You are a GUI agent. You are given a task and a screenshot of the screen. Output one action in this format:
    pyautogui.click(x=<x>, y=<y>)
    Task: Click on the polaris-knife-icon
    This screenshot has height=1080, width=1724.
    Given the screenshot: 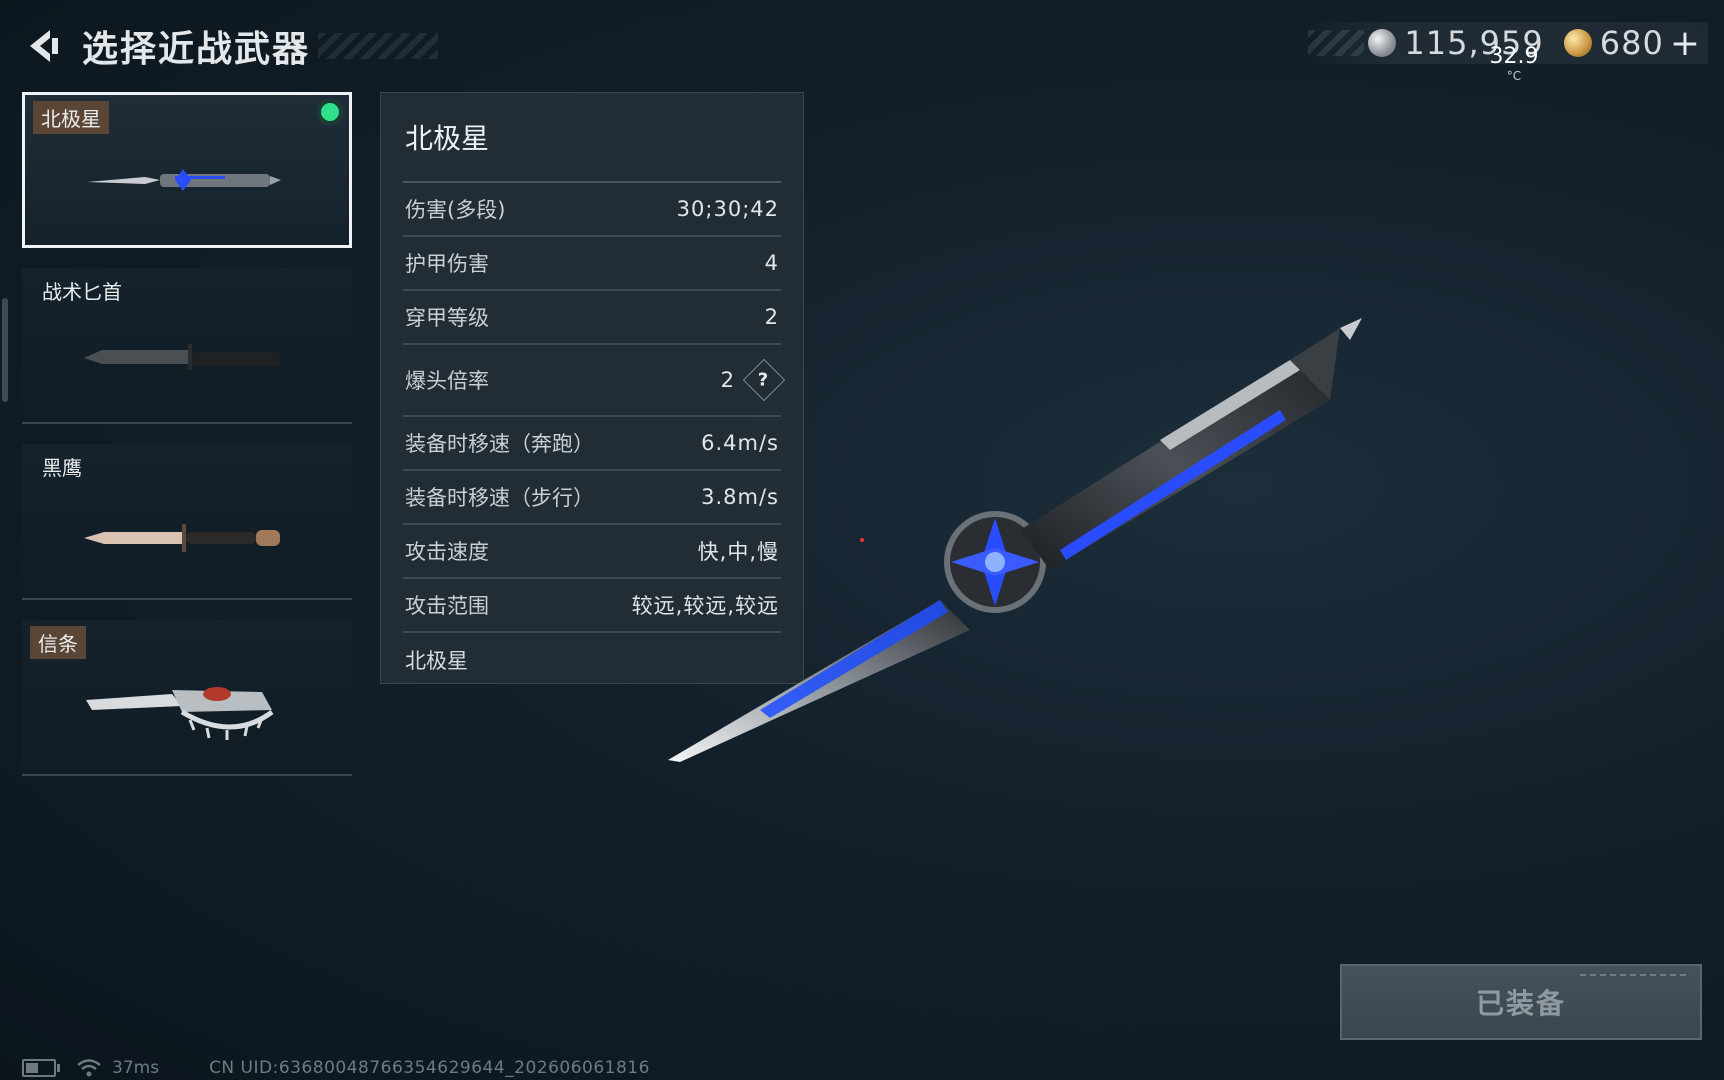 What is the action you would take?
    pyautogui.click(x=184, y=180)
    